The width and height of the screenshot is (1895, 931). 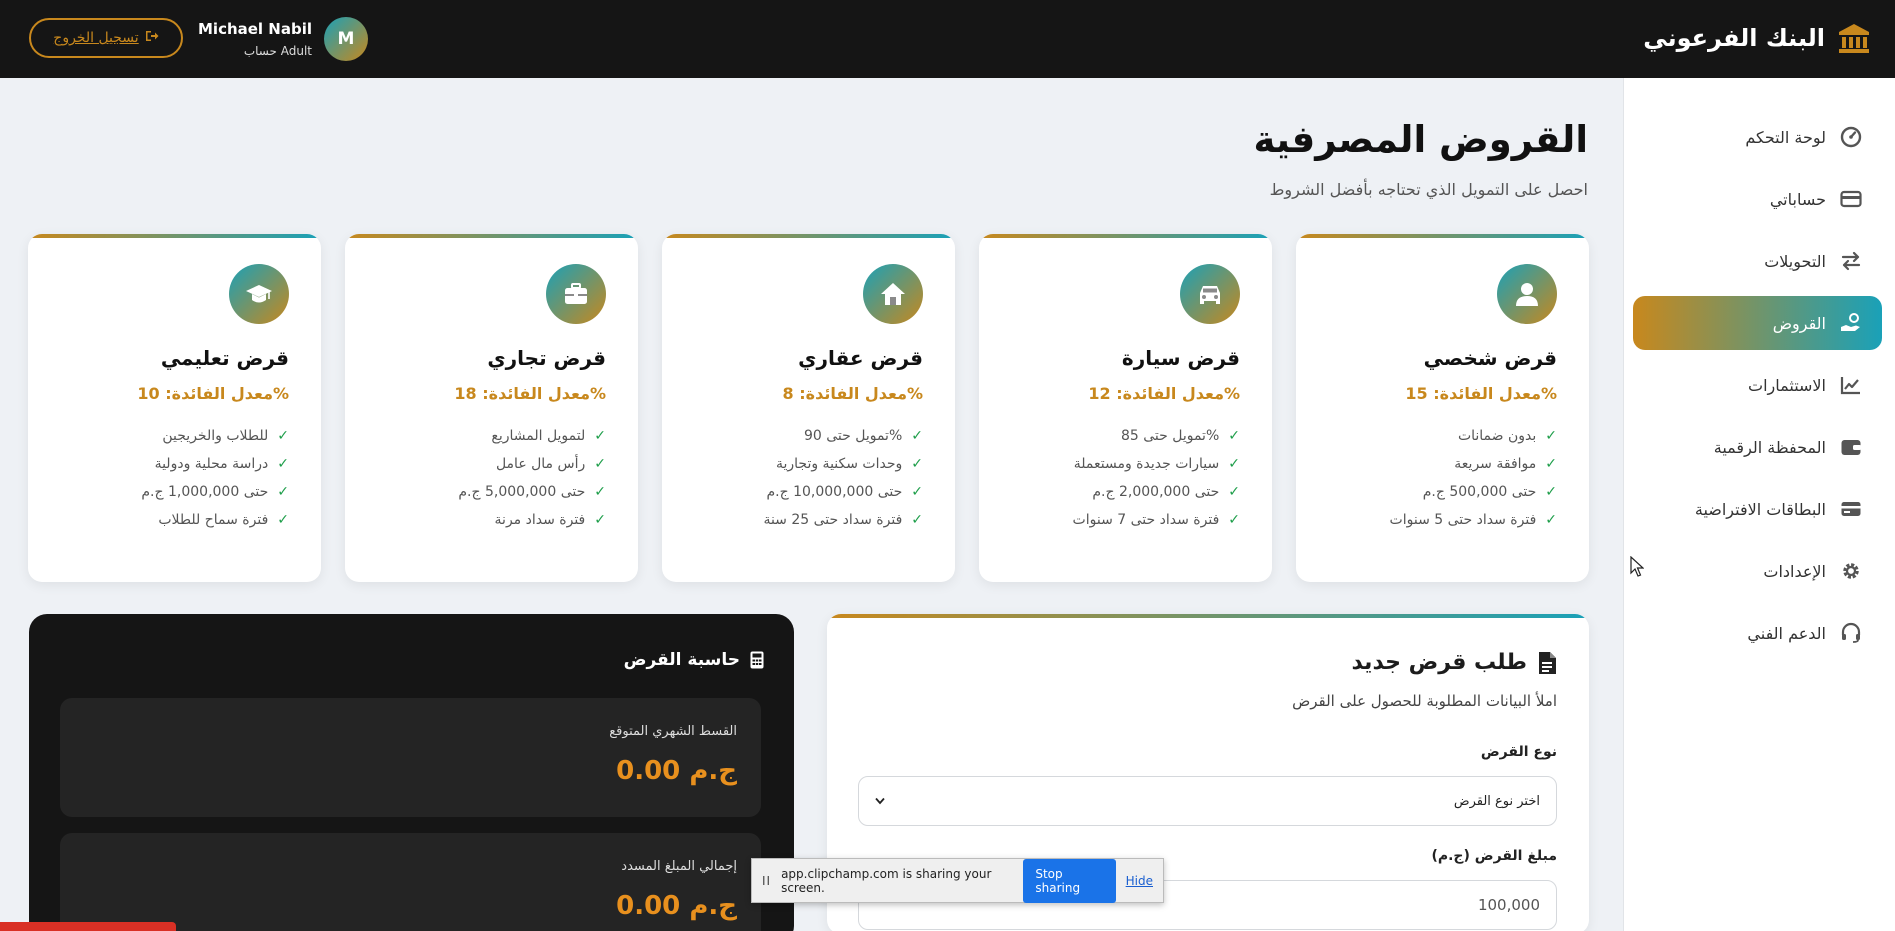 What do you see at coordinates (1207, 801) in the screenshot?
I see `loan-type-select: اختر نوع القرض` at bounding box center [1207, 801].